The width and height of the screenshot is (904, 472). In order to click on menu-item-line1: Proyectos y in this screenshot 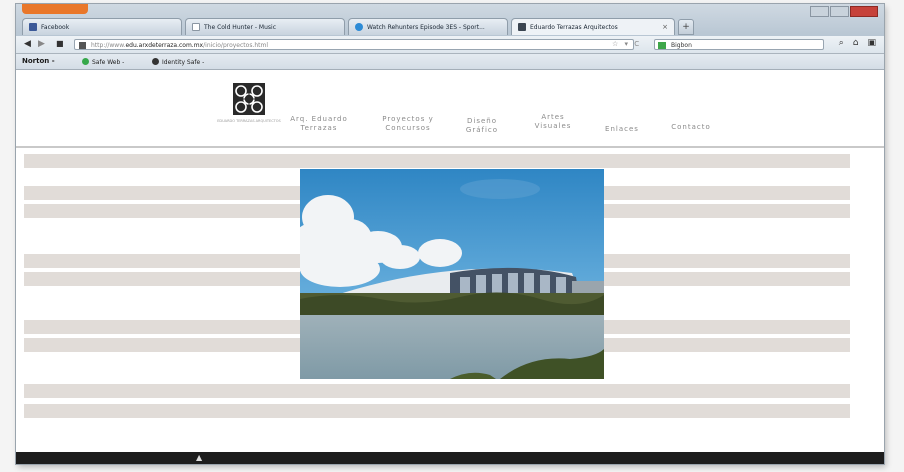, I will do `click(408, 119)`.